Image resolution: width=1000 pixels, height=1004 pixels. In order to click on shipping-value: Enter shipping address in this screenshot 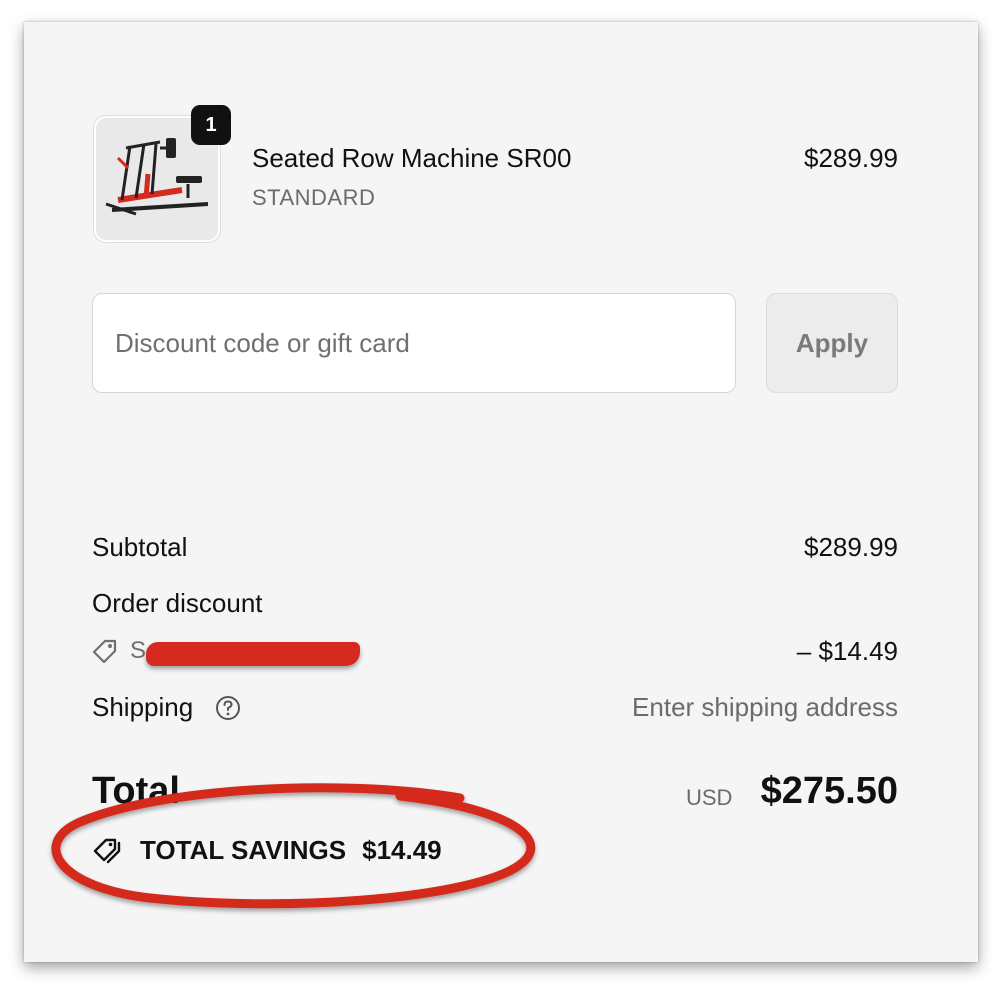, I will do `click(765, 707)`.